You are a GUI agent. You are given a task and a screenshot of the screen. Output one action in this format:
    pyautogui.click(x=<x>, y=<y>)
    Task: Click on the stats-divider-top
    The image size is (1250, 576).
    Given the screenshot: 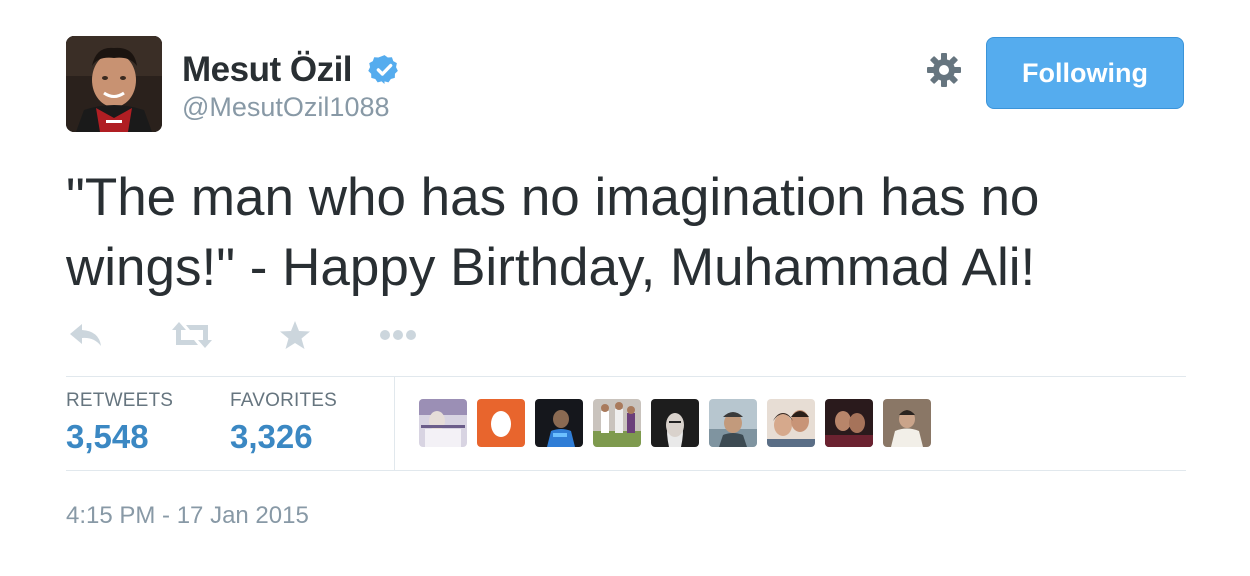 What is the action you would take?
    pyautogui.click(x=626, y=376)
    